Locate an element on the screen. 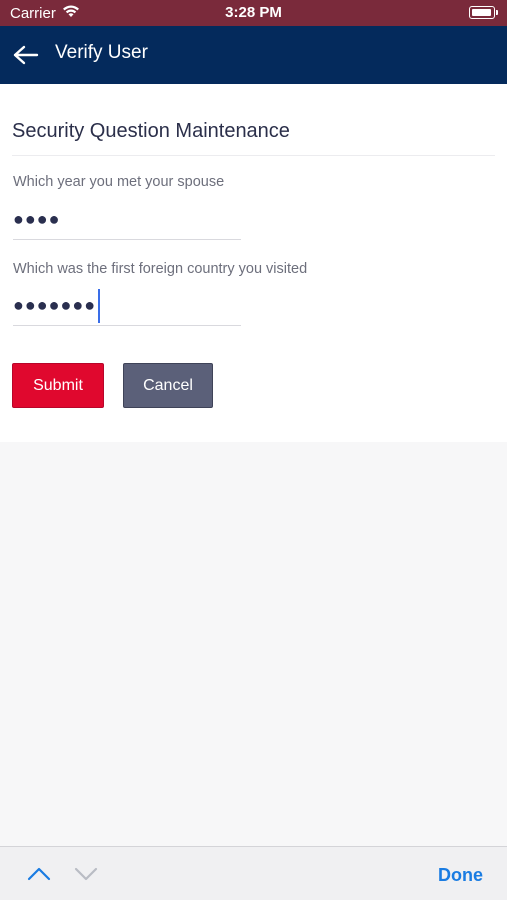  status-right is located at coordinates (483, 12).